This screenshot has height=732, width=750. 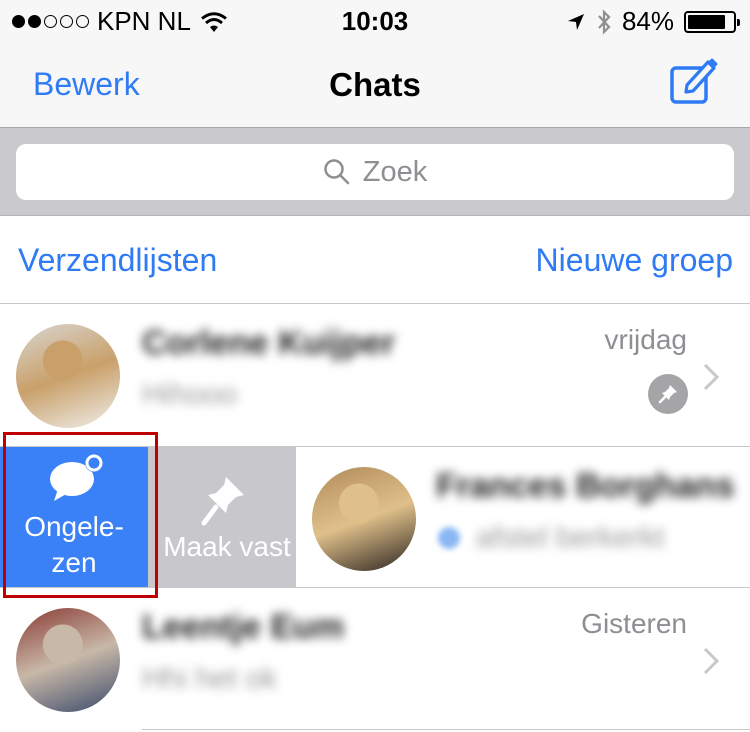 What do you see at coordinates (570, 537) in the screenshot?
I see `chat-last-message: afstel berkerkt` at bounding box center [570, 537].